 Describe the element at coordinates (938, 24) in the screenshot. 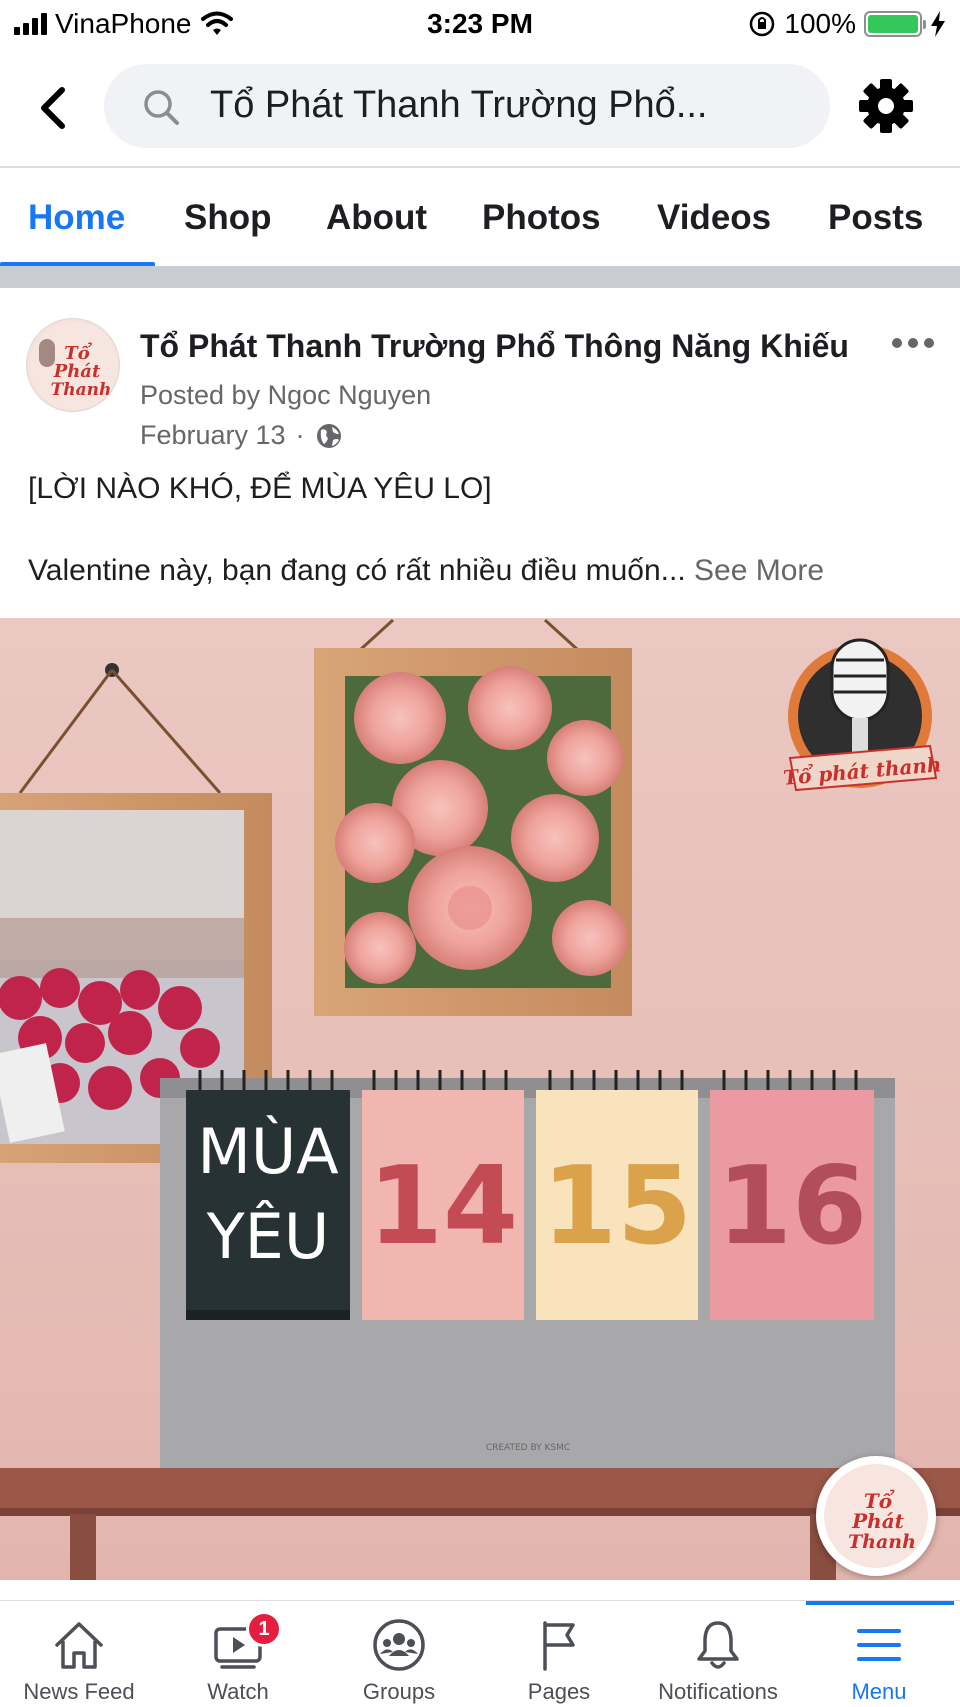

I see `charging-bolt-icon` at that location.